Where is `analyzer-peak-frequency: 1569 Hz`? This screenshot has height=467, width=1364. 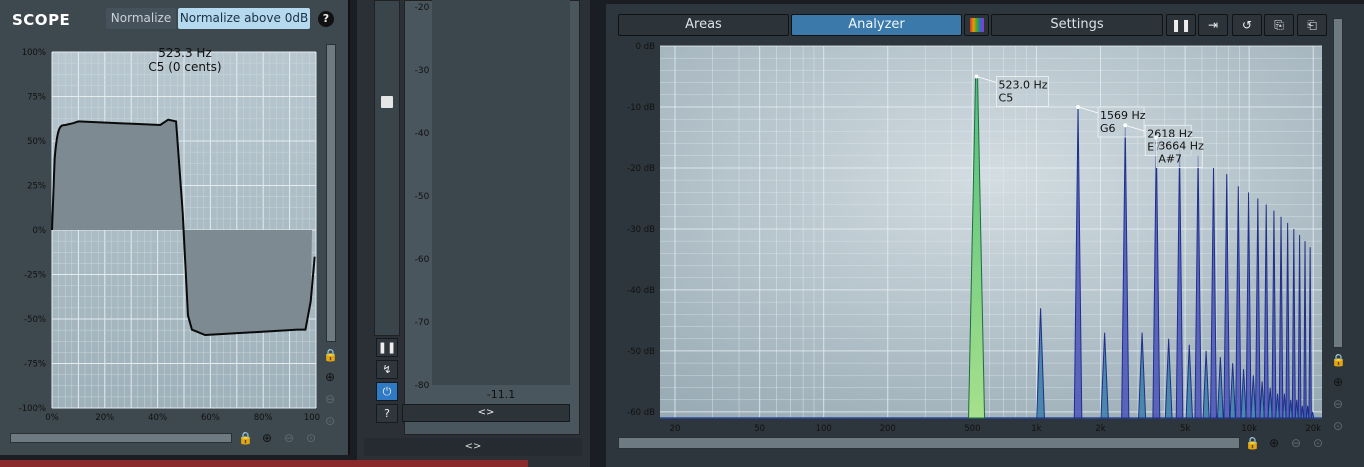 analyzer-peak-frequency: 1569 Hz is located at coordinates (1123, 115).